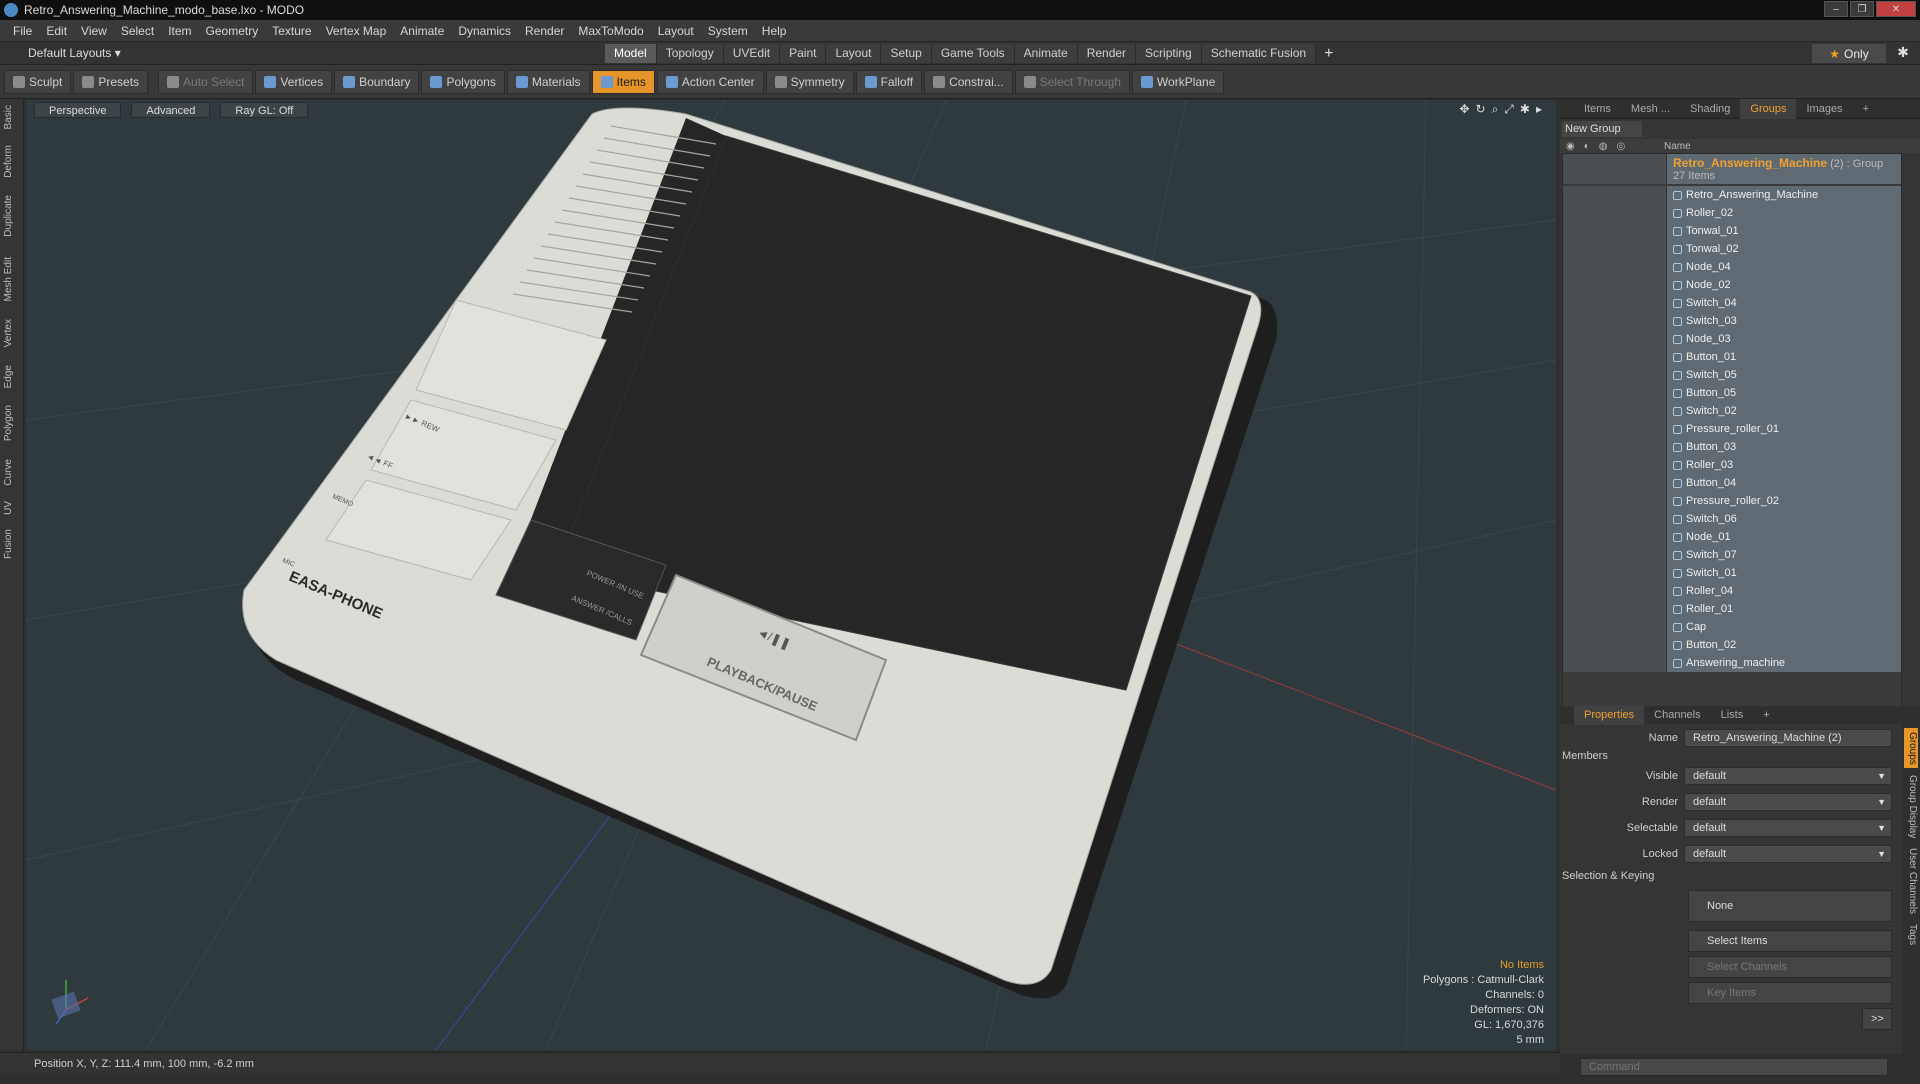 The image size is (1920, 1084). I want to click on tab-uvedit: UVEdit, so click(752, 53).